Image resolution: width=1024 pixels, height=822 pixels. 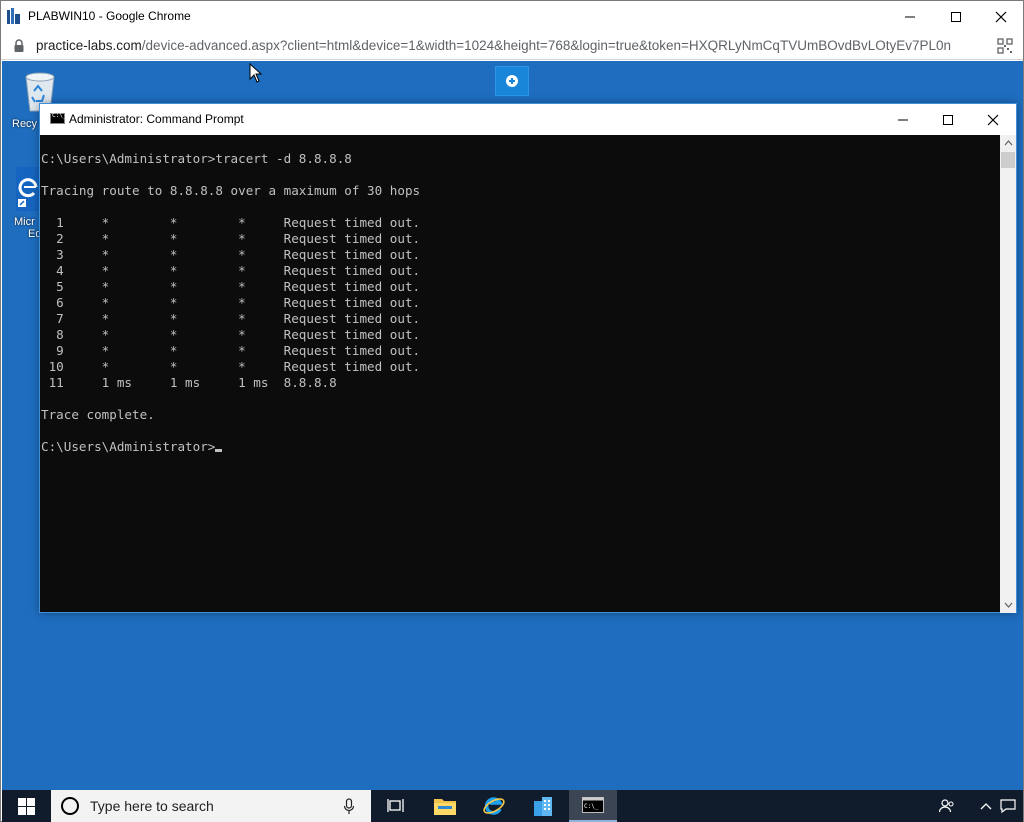 What do you see at coordinates (231, 238) in the screenshot?
I see `hop-row: 2 * * * Request timed out.` at bounding box center [231, 238].